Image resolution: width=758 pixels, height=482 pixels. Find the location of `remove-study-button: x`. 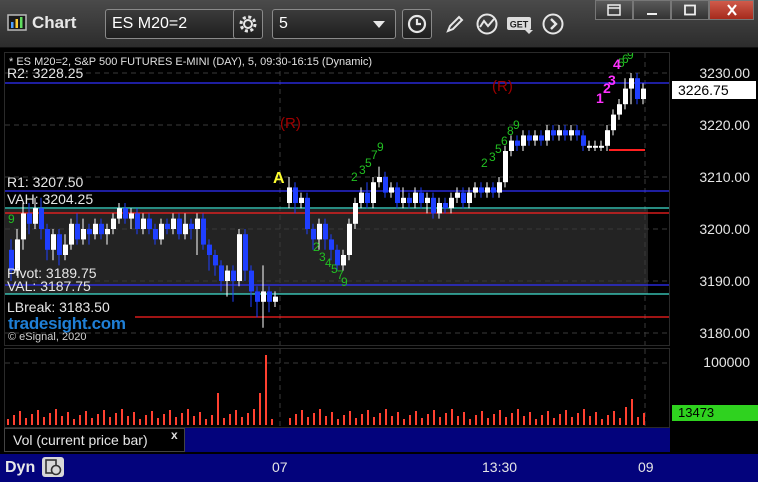

remove-study-button: x is located at coordinates (174, 435).